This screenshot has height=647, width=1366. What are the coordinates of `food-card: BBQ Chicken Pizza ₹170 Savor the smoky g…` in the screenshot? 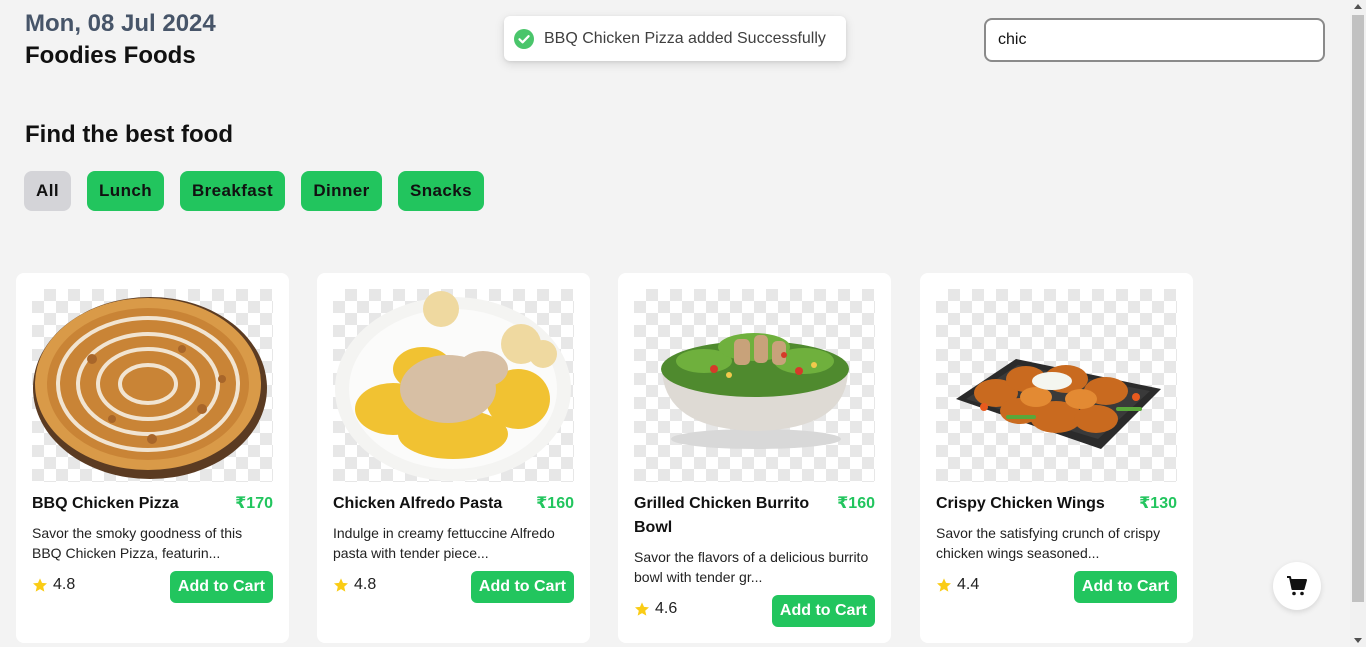 It's located at (152, 458).